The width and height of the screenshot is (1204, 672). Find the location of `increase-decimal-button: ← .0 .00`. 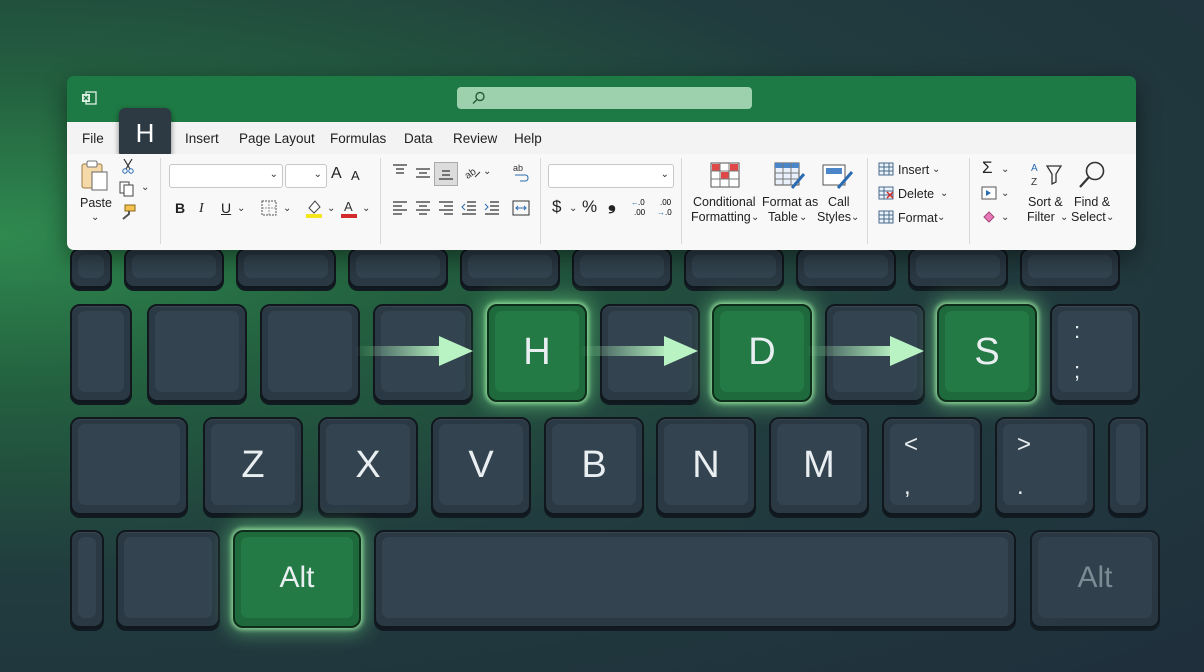

increase-decimal-button: ← .0 .00 is located at coordinates (641, 209).